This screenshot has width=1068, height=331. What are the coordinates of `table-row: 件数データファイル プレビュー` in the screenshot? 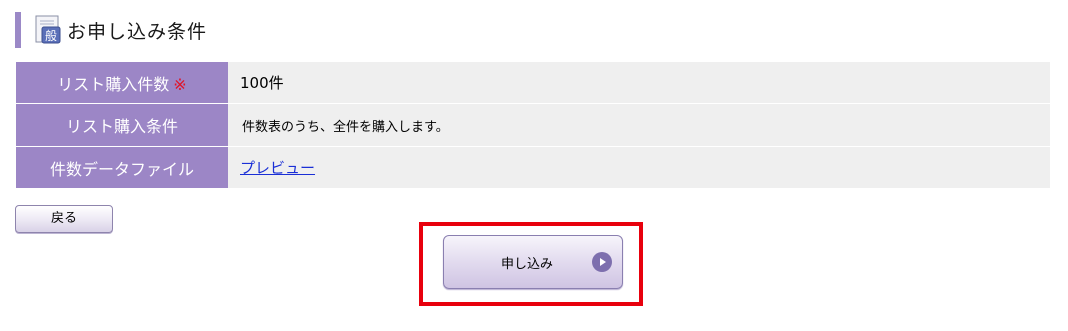 It's located at (533, 167).